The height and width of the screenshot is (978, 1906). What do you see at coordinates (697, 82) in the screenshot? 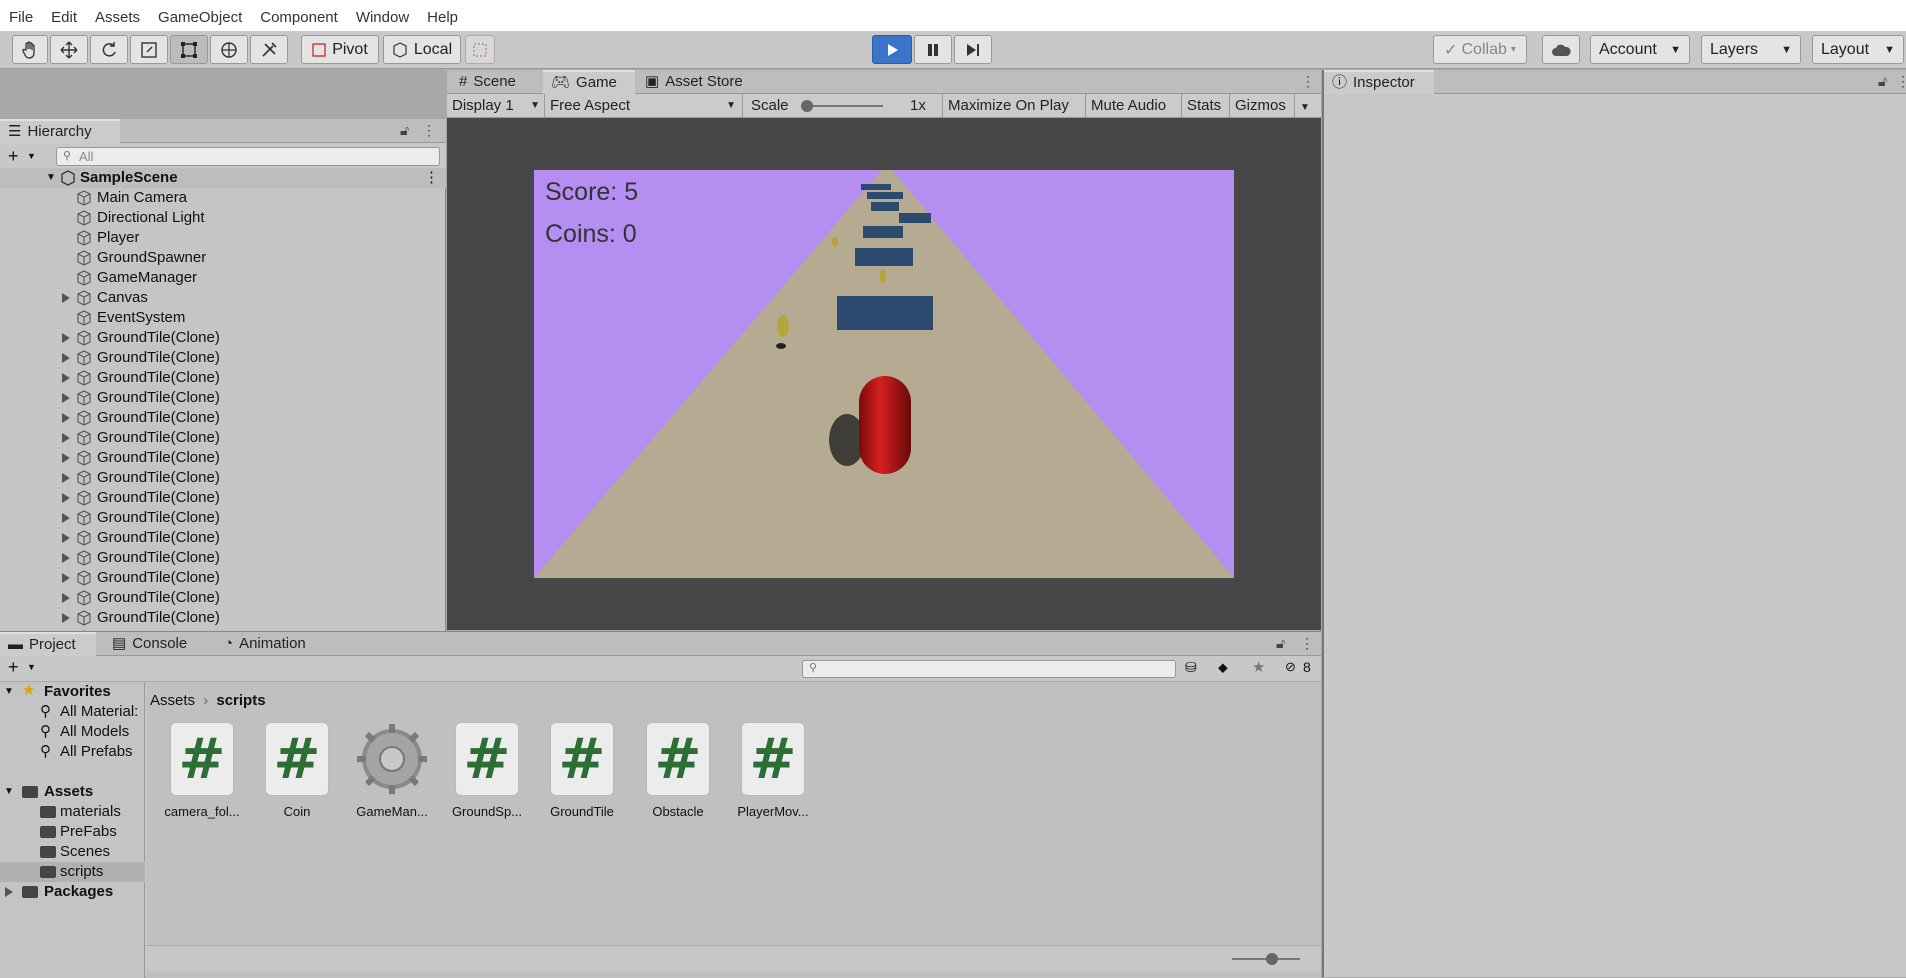
I see `tab-asset-store: ▣ Asset Store` at bounding box center [697, 82].